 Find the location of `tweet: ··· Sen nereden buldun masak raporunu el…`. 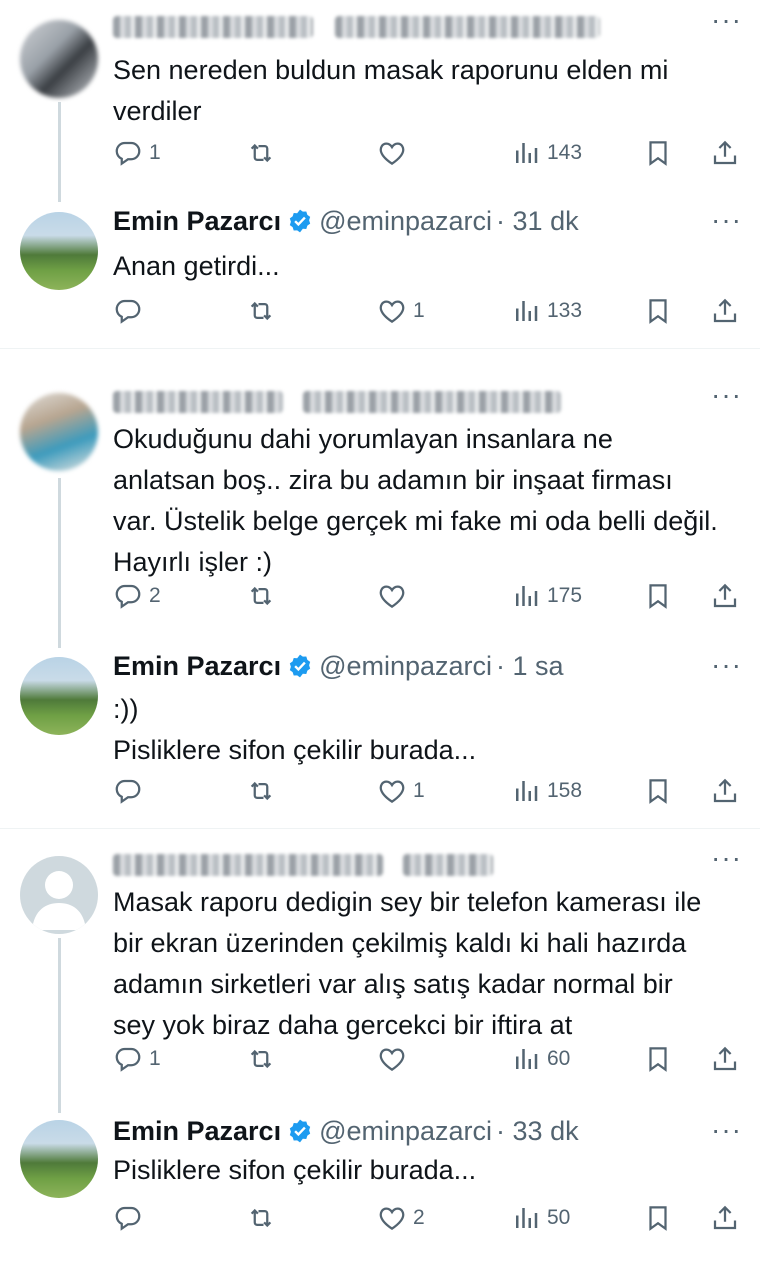

tweet: ··· Sen nereden buldun masak raporunu el… is located at coordinates (380, 95).